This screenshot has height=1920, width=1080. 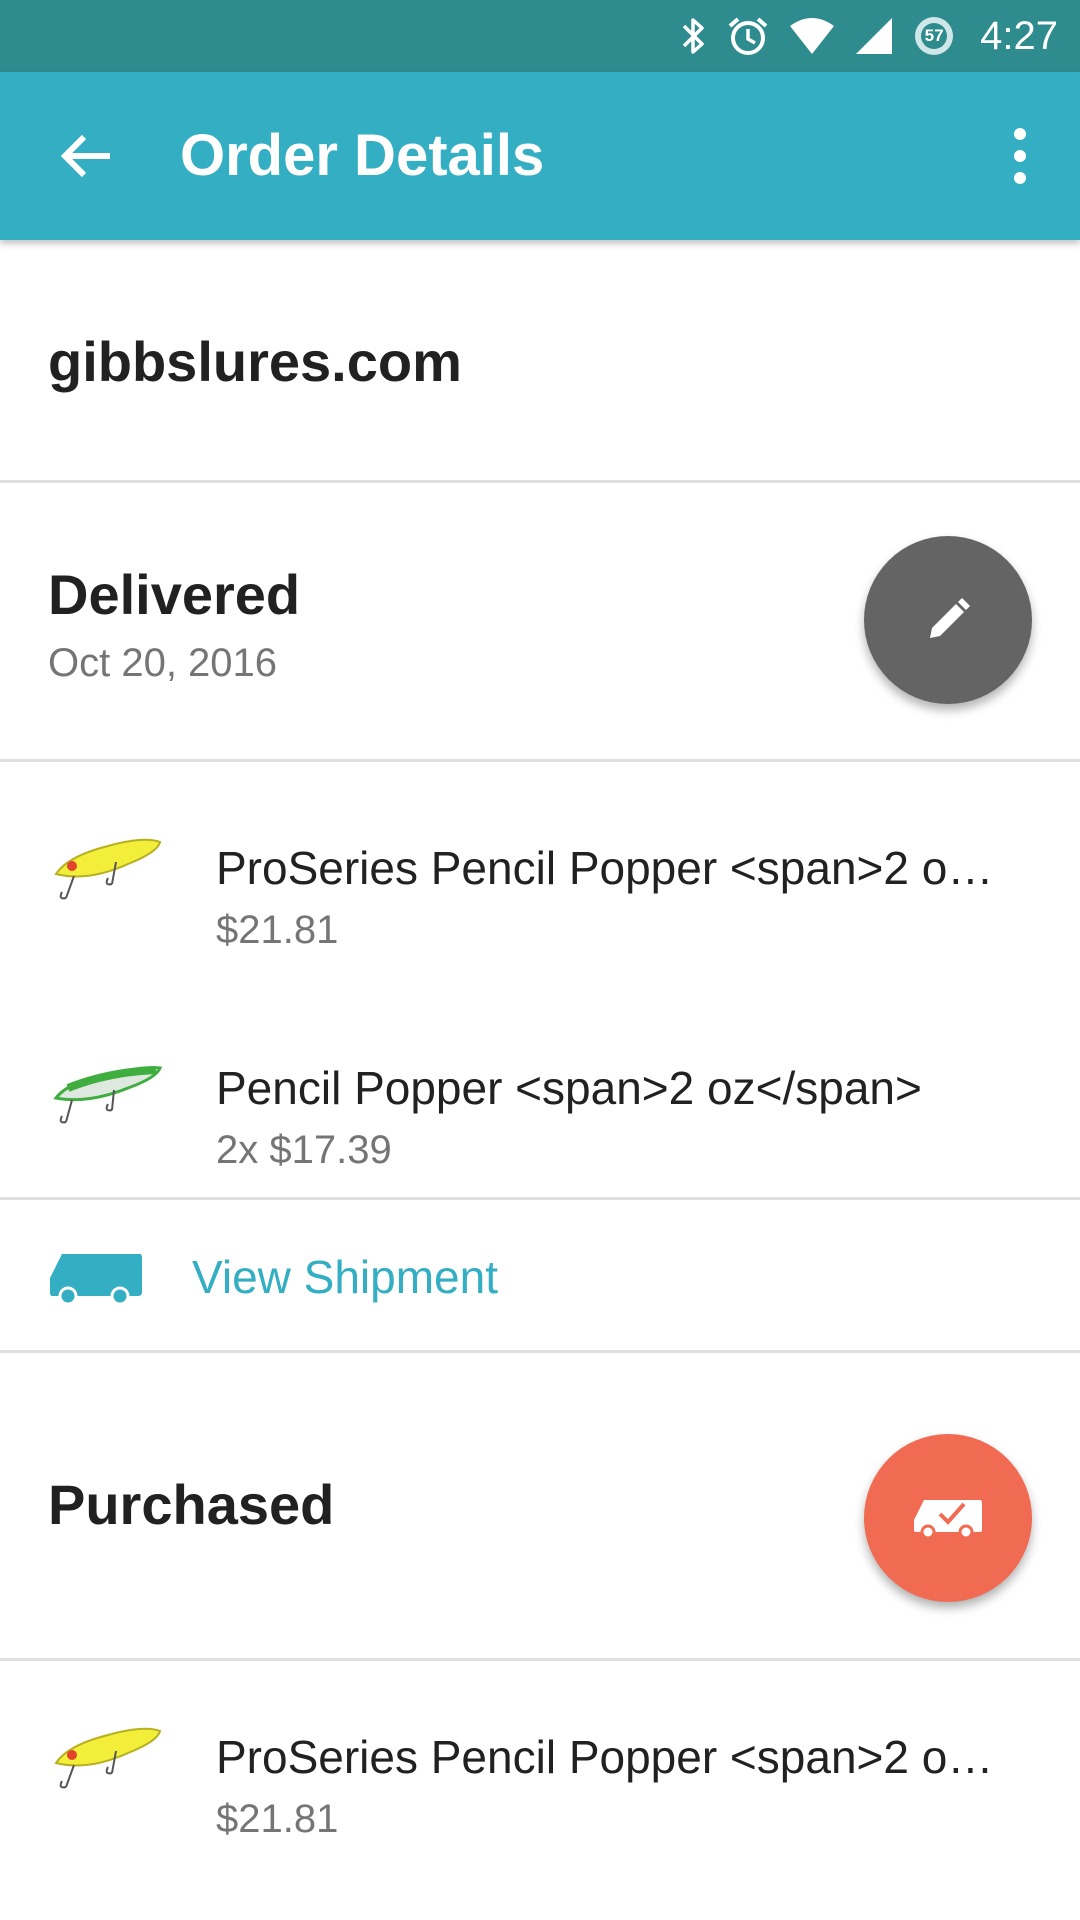 I want to click on pencil-icon, so click(x=950, y=618).